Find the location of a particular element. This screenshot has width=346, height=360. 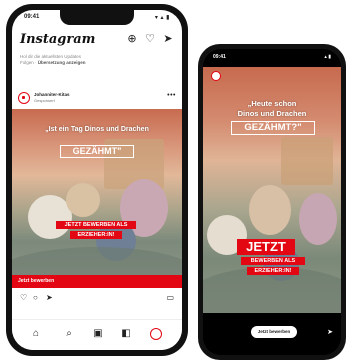

ad-headline: „Ist ein Tag Dinos und Drachen is located at coordinates (97, 129).